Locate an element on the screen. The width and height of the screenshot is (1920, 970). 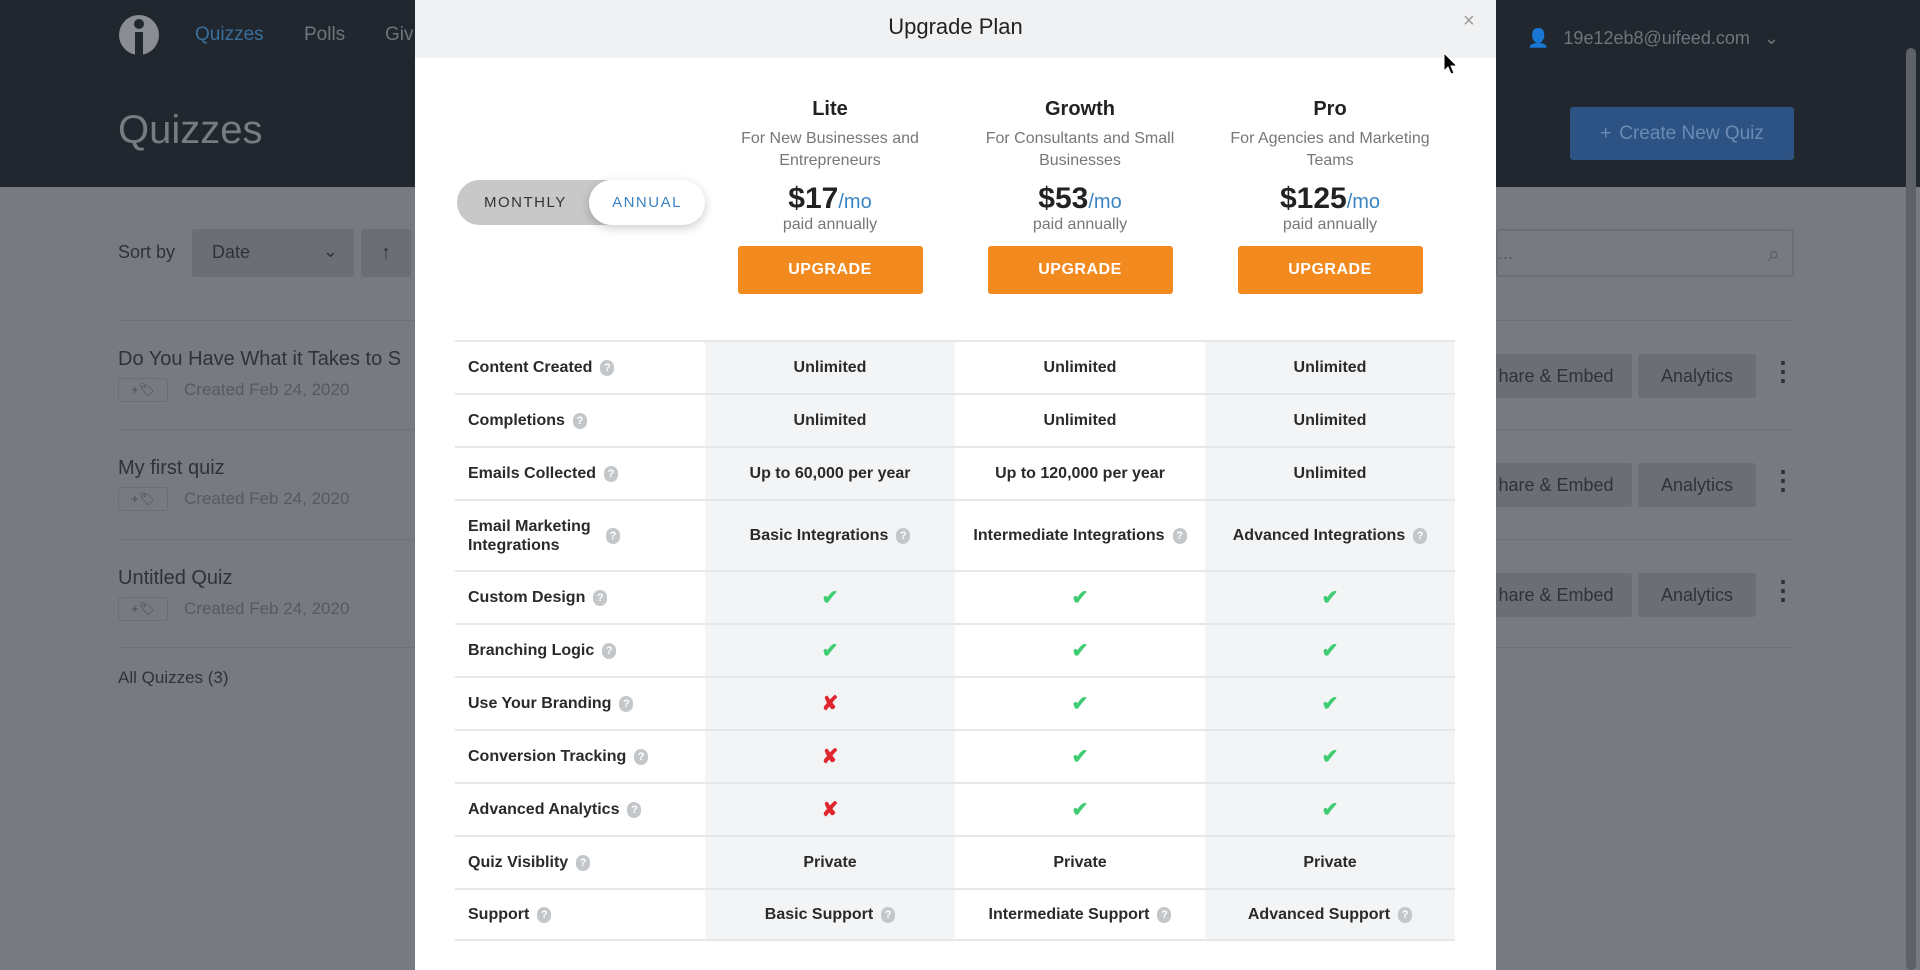
scrollbar is located at coordinates (1911, 509).